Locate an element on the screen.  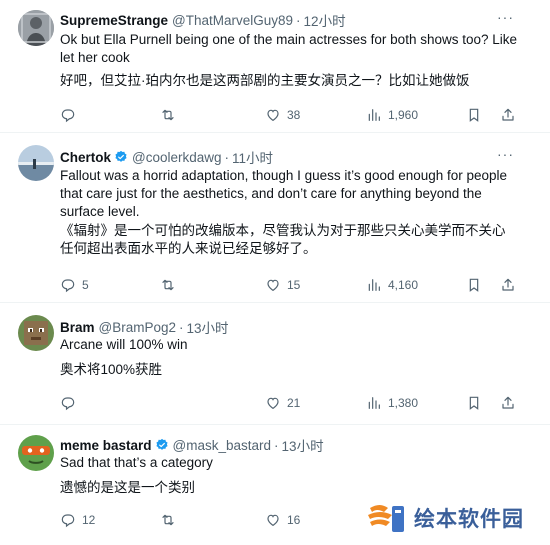
views-button: 1,960 is located at coordinates (392, 115).